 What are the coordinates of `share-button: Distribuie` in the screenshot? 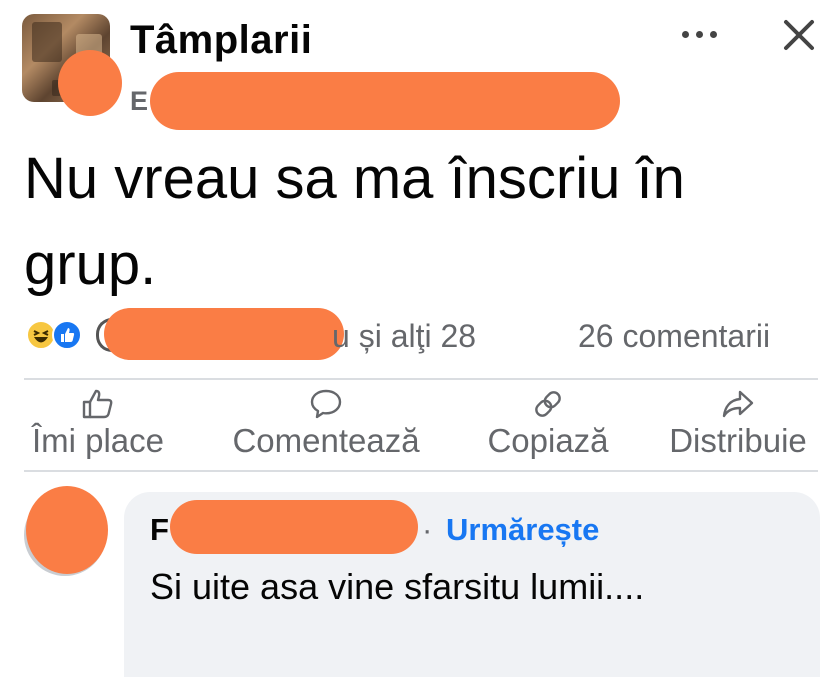 It's located at (738, 424).